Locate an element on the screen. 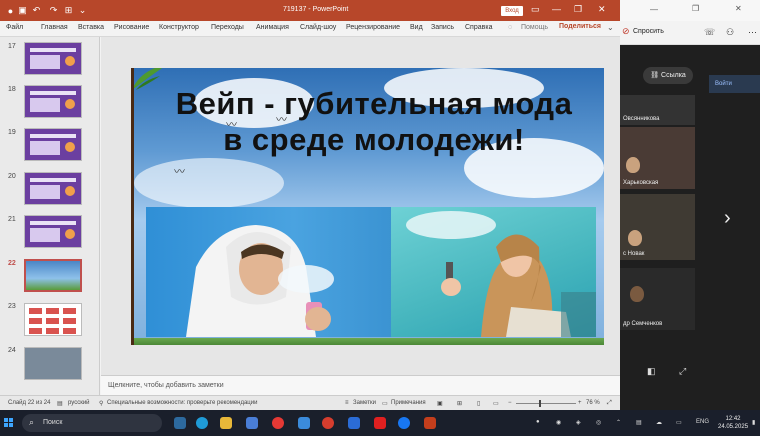 This screenshot has width=760, height=436. participant-tile: Харьковская is located at coordinates (657, 158).